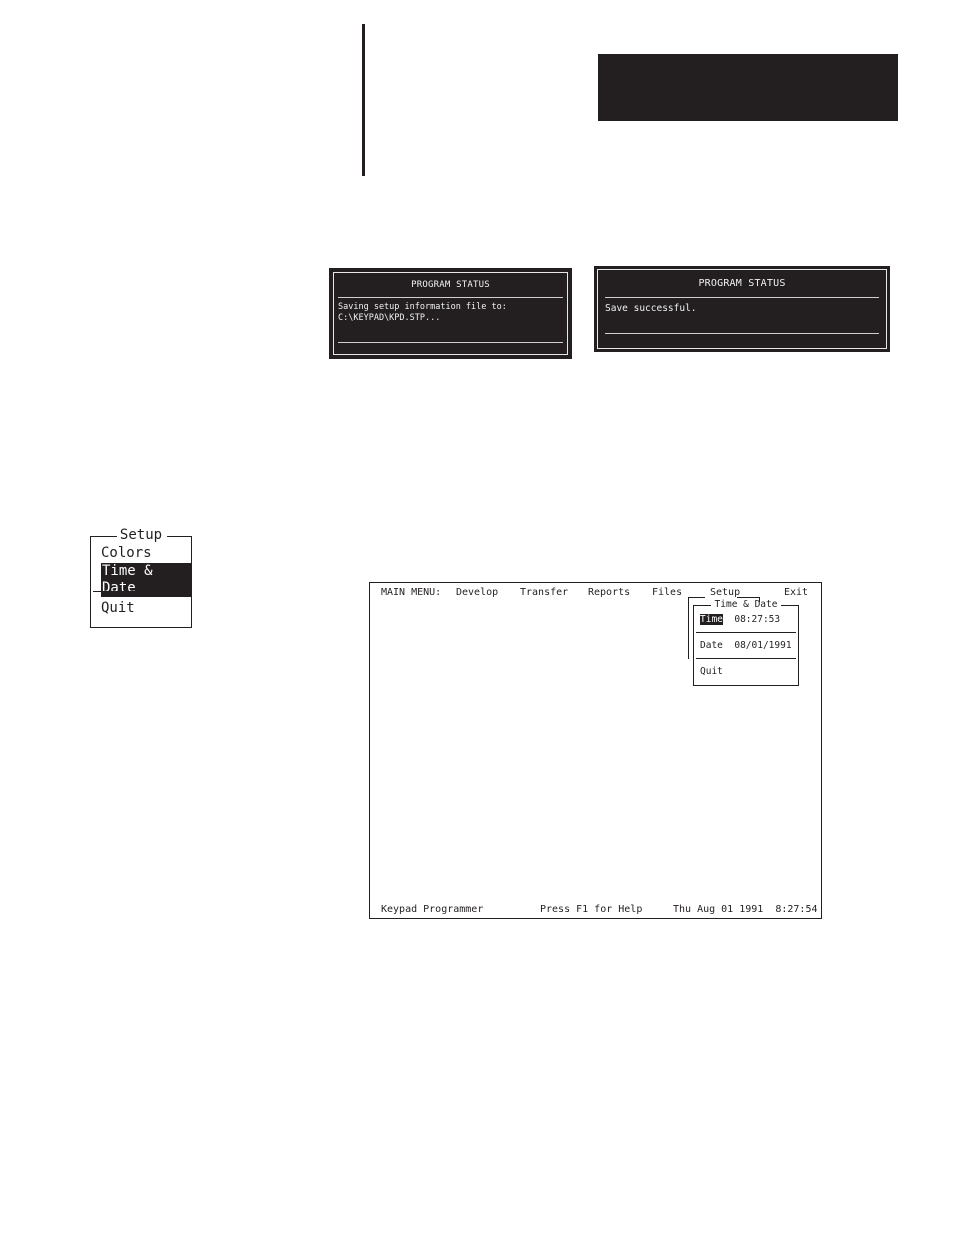  I want to click on date-value: 08/01/1991, so click(762, 645).